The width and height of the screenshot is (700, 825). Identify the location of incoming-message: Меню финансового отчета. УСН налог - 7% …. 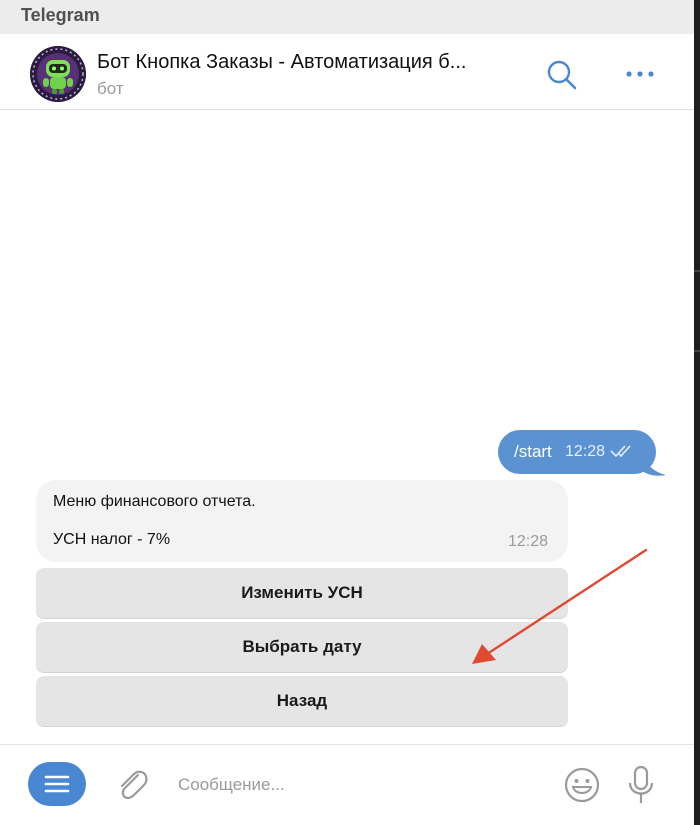
(302, 521).